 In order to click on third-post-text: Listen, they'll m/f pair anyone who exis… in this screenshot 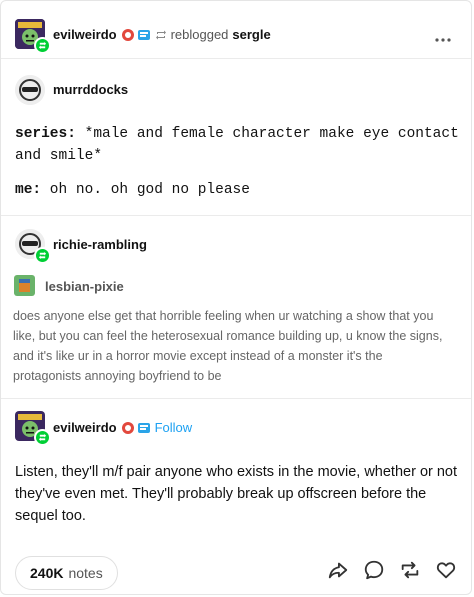, I will do `click(236, 494)`.